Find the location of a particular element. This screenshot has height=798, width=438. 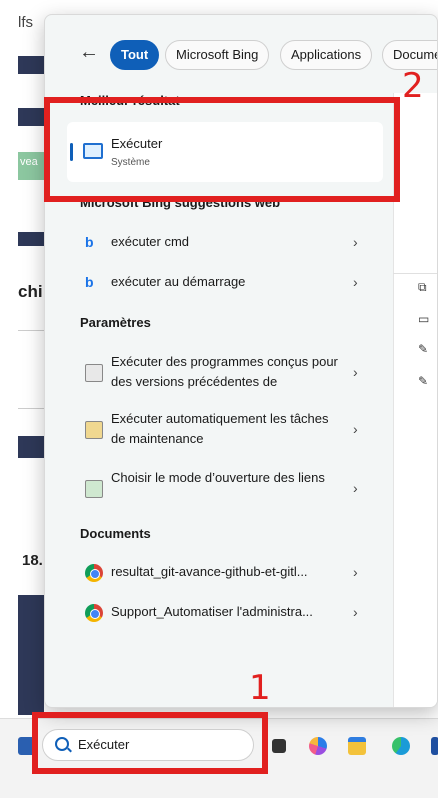

preview-divider is located at coordinates (415, 273).